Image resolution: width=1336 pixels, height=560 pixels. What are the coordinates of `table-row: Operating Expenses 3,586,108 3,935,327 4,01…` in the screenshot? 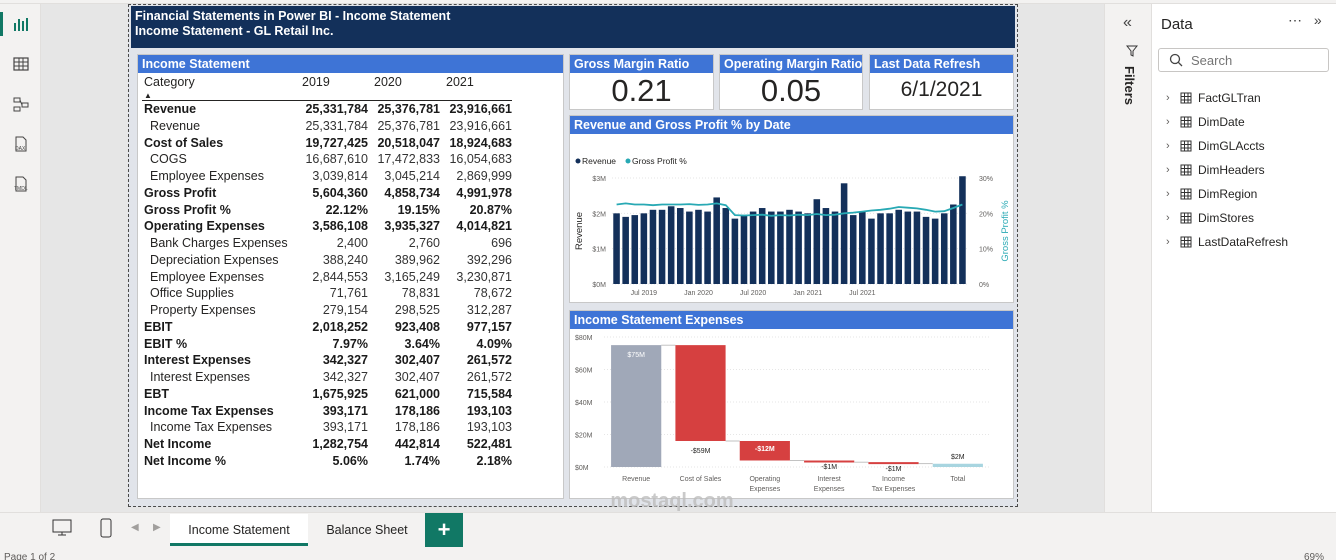 It's located at (327, 226).